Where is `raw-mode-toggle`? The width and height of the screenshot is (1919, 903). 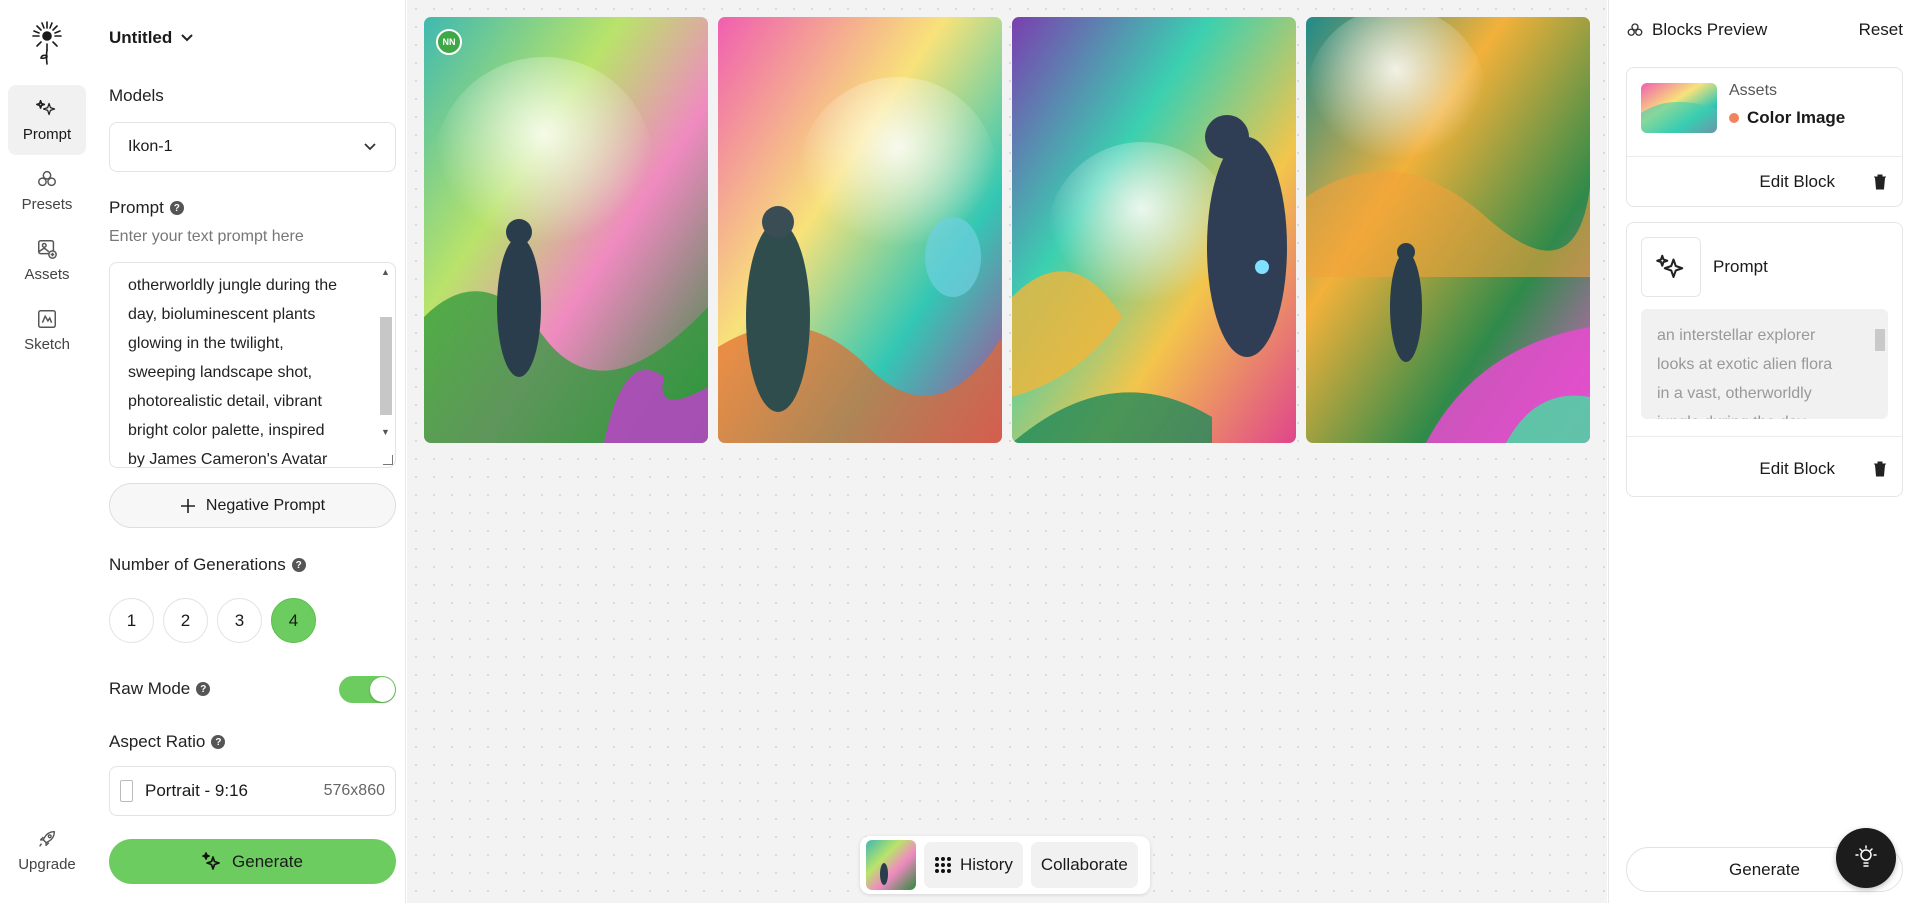 raw-mode-toggle is located at coordinates (367, 689).